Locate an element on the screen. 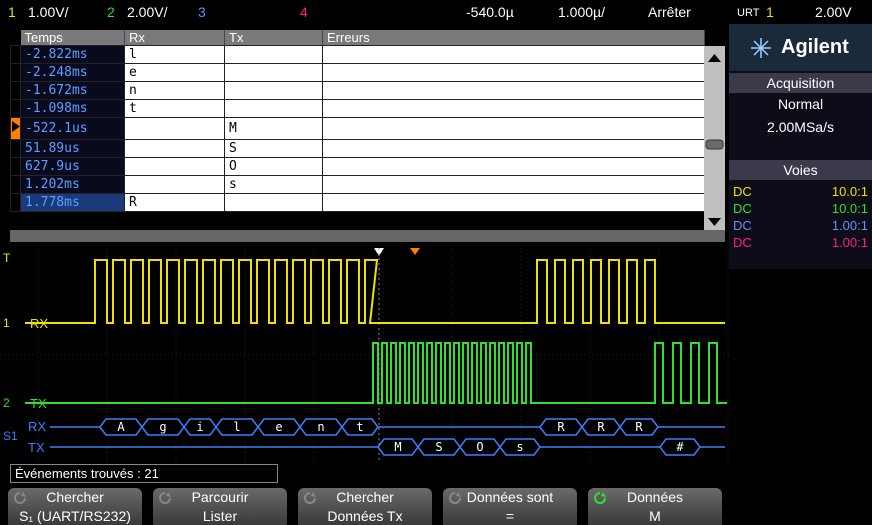 This screenshot has width=872, height=525. ch1-number: 1 is located at coordinates (12, 12).